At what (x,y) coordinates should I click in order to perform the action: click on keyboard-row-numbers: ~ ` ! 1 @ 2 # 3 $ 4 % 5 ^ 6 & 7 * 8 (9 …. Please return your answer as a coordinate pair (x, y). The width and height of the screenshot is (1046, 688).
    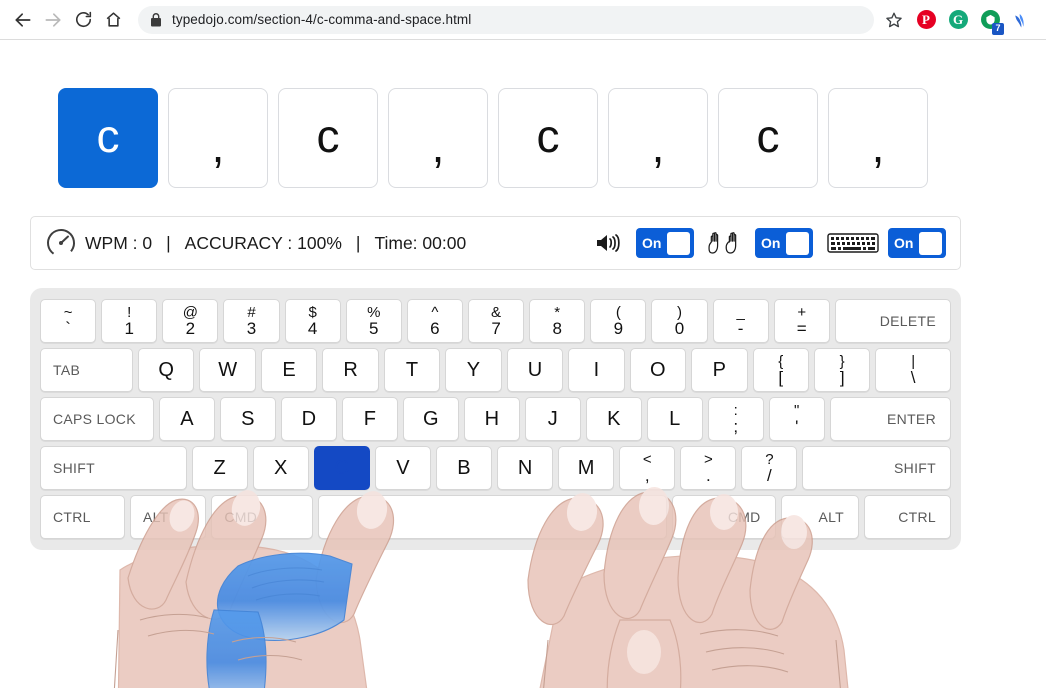
    Looking at the image, I should click on (495, 321).